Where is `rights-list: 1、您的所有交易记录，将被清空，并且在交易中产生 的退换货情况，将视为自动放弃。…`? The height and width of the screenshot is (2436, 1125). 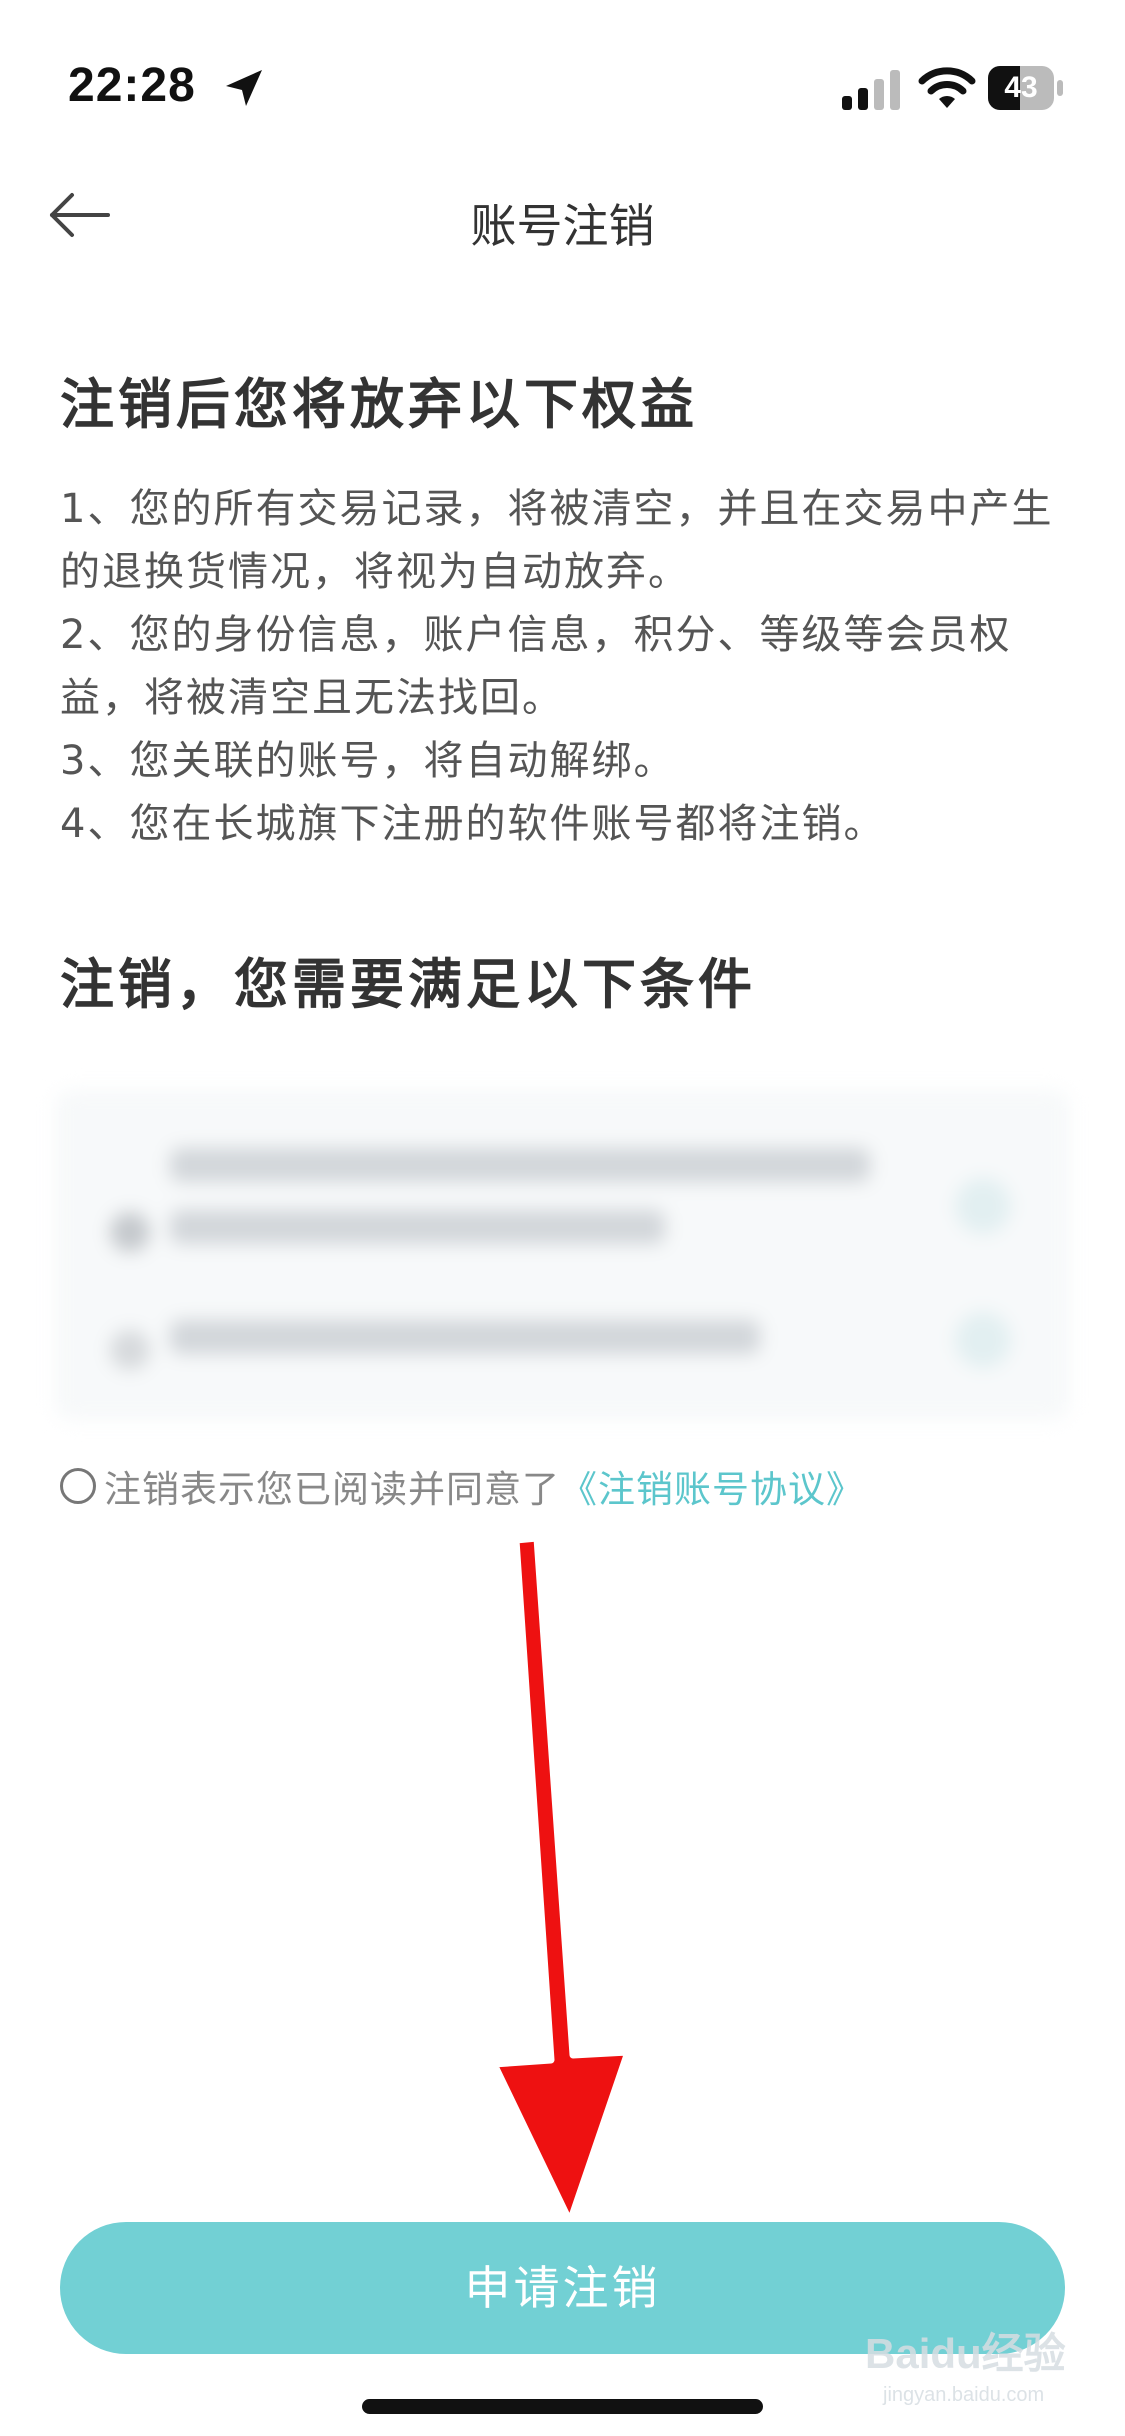
rights-list: 1、您的所有交易记录，将被清空，并且在交易中产生 的退换货情况，将视为自动放弃。… is located at coordinates (565, 667).